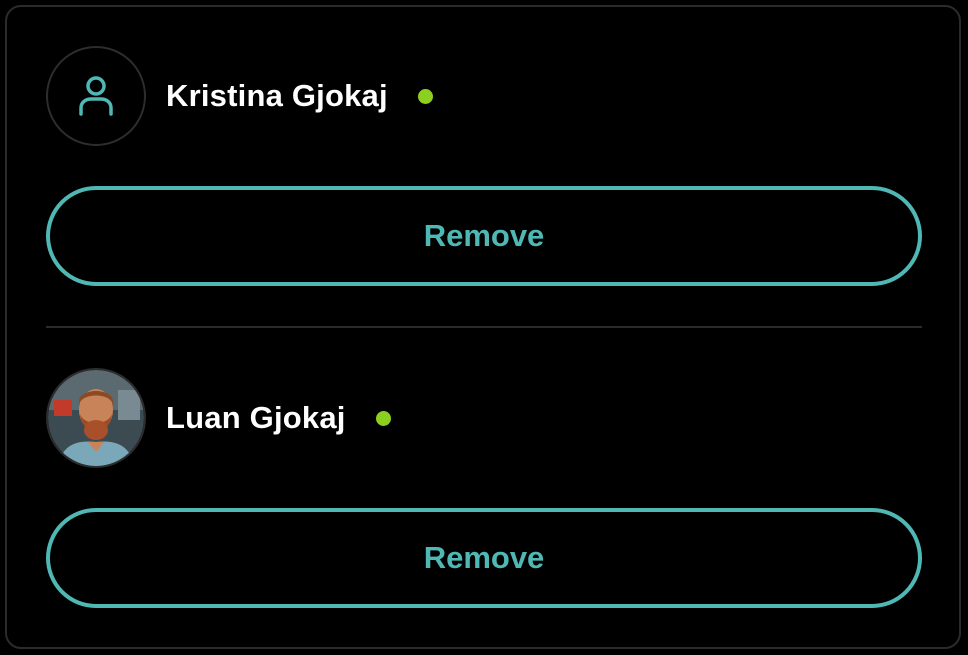 The image size is (968, 655). I want to click on member-header: Luan Gjokaj, so click(484, 418).